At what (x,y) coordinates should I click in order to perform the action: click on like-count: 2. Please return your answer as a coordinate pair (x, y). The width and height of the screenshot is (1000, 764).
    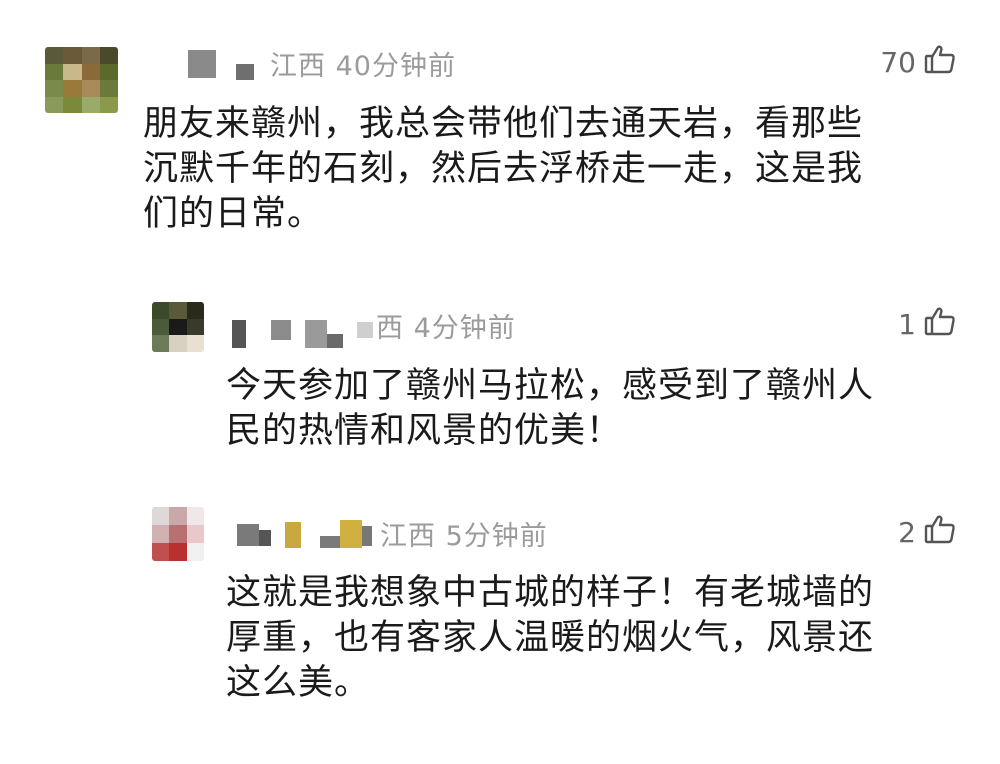
    Looking at the image, I should click on (907, 532).